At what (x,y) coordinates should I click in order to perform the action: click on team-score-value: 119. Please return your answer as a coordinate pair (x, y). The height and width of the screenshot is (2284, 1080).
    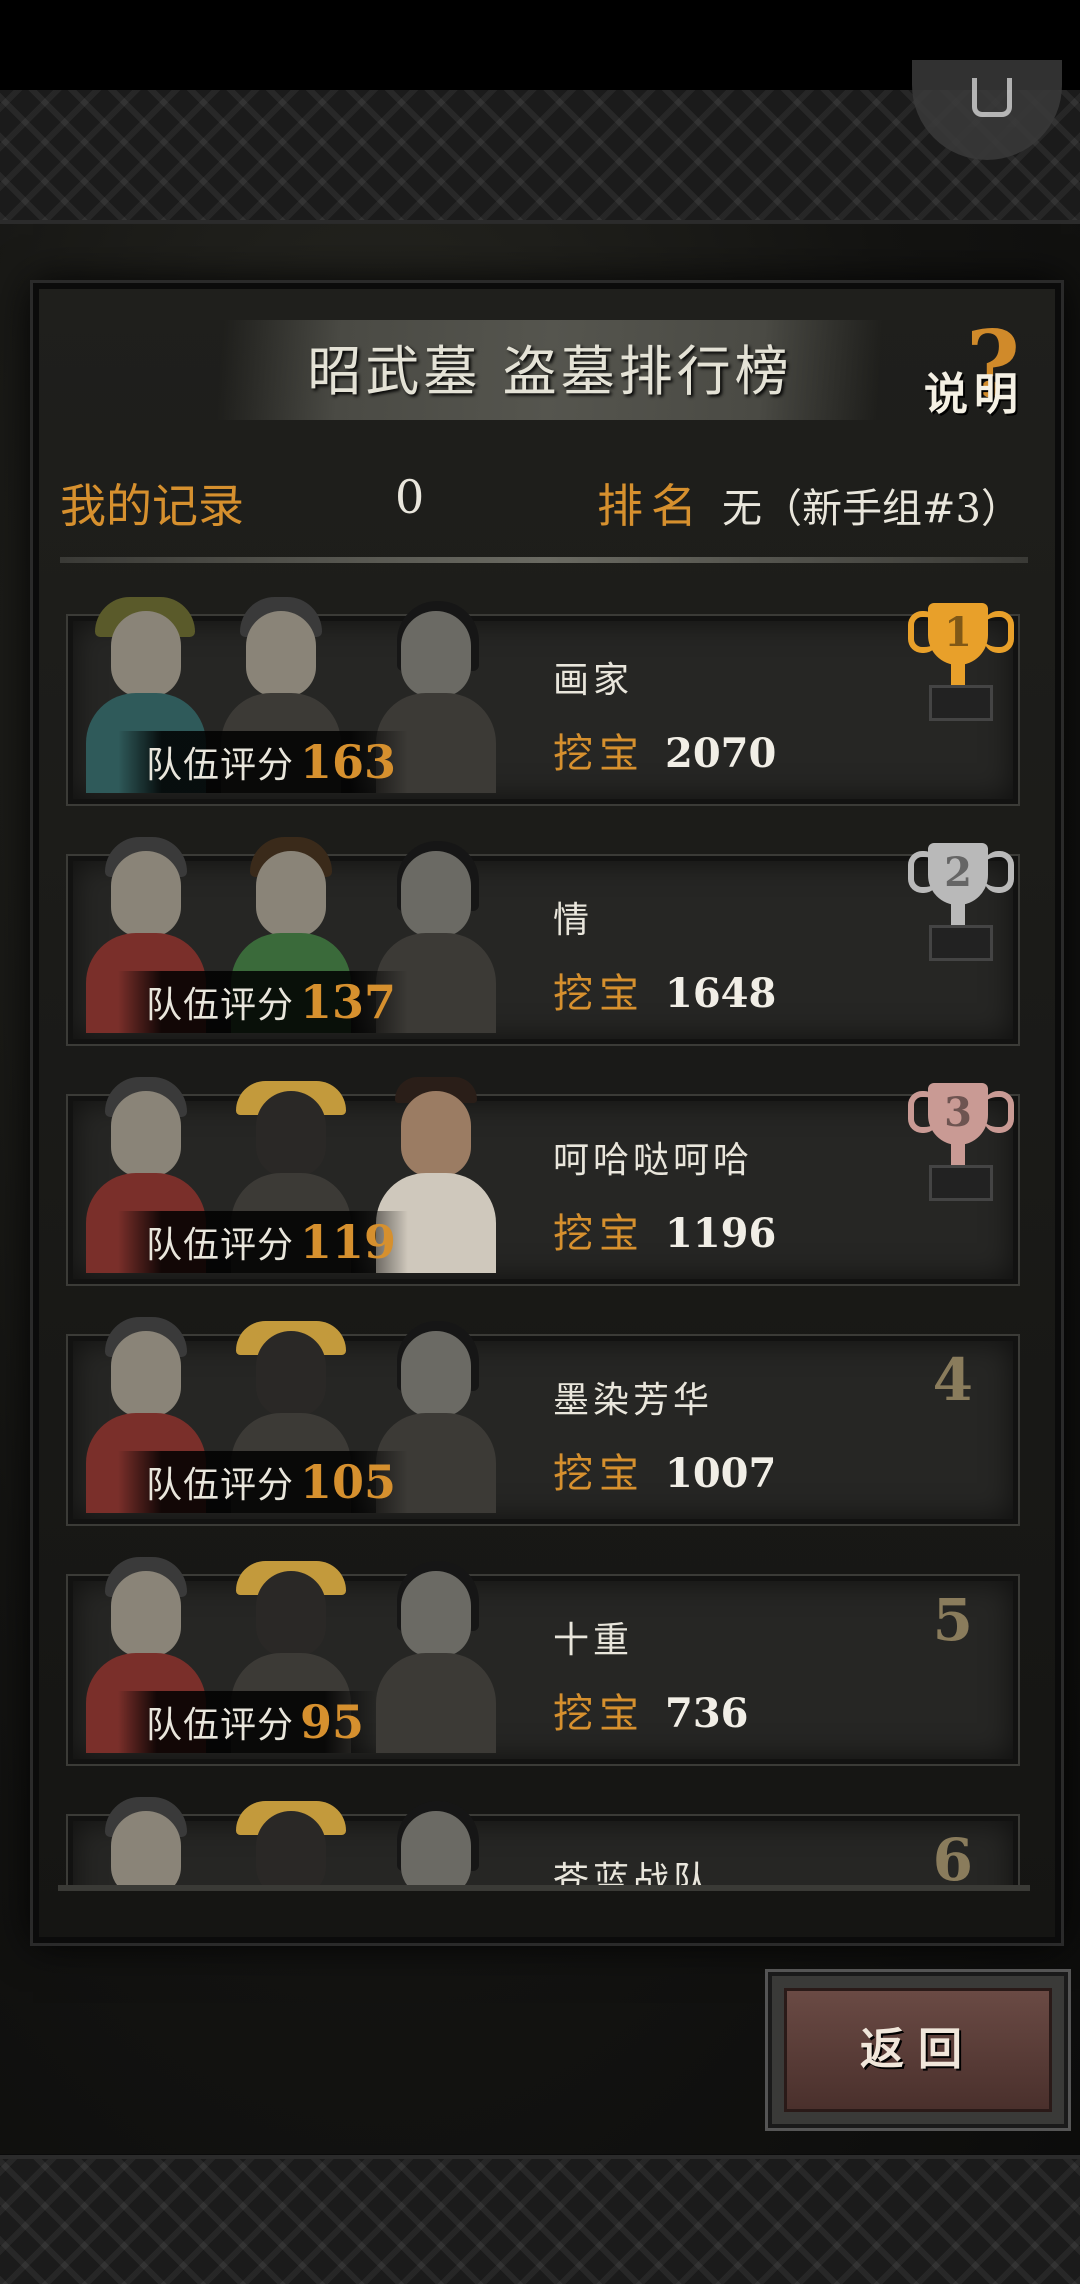
    Looking at the image, I should click on (348, 1242).